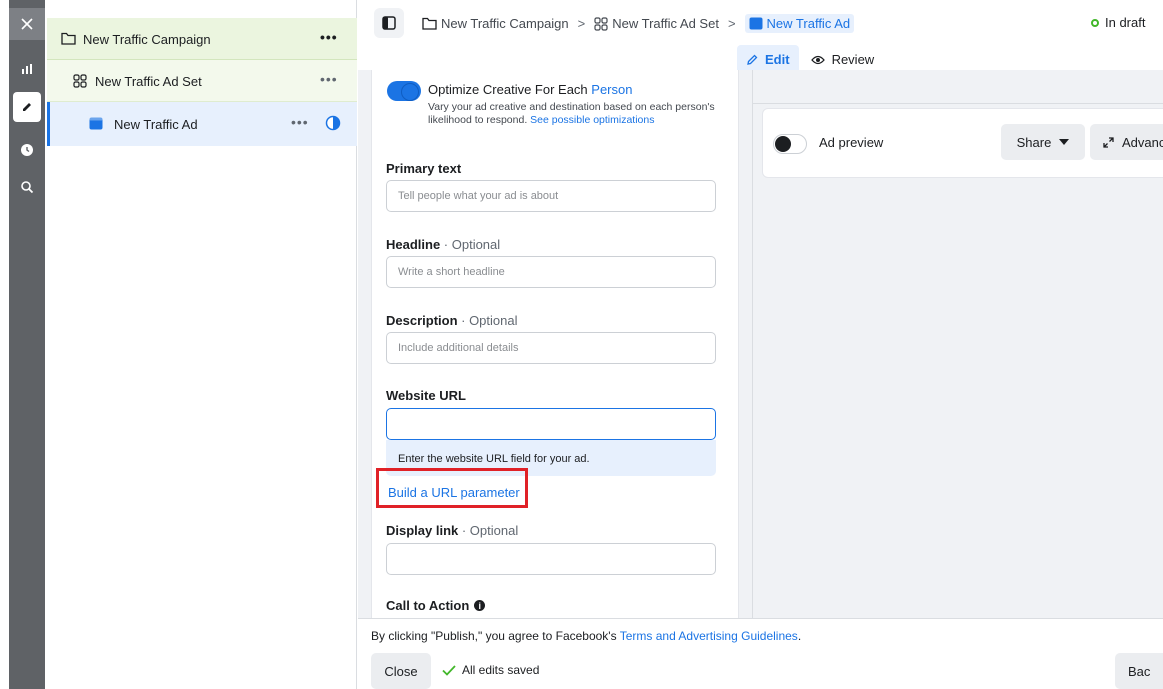 Image resolution: width=1163 pixels, height=689 pixels. I want to click on chart-icon, so click(27, 69).